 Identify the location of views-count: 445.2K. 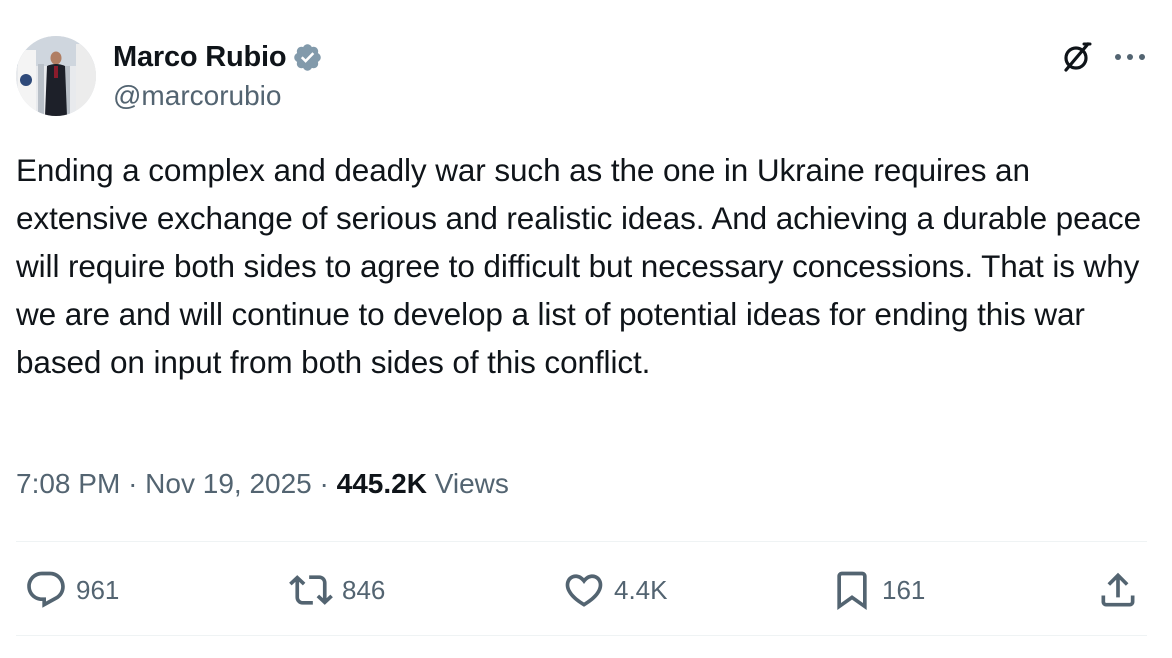
(382, 483).